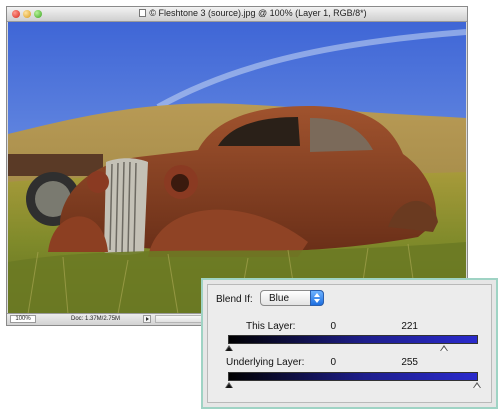 Image resolution: width=500 pixels, height=413 pixels. What do you see at coordinates (16, 14) in the screenshot?
I see `close-button` at bounding box center [16, 14].